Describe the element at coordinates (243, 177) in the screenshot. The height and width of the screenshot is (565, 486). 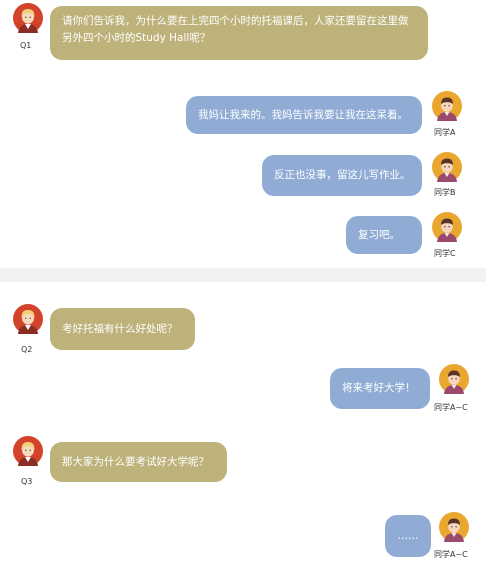
I see `message-row: 同学B 反正也没事，留这儿写作业。` at that location.